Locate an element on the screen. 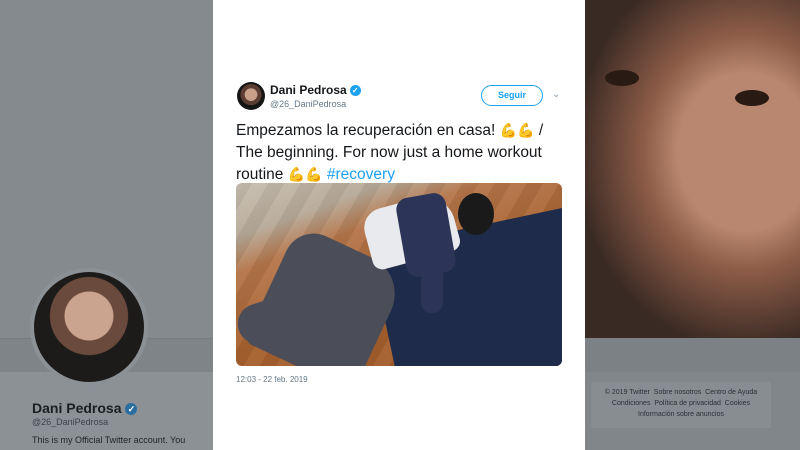 The height and width of the screenshot is (450, 800). author-avatar is located at coordinates (251, 96).